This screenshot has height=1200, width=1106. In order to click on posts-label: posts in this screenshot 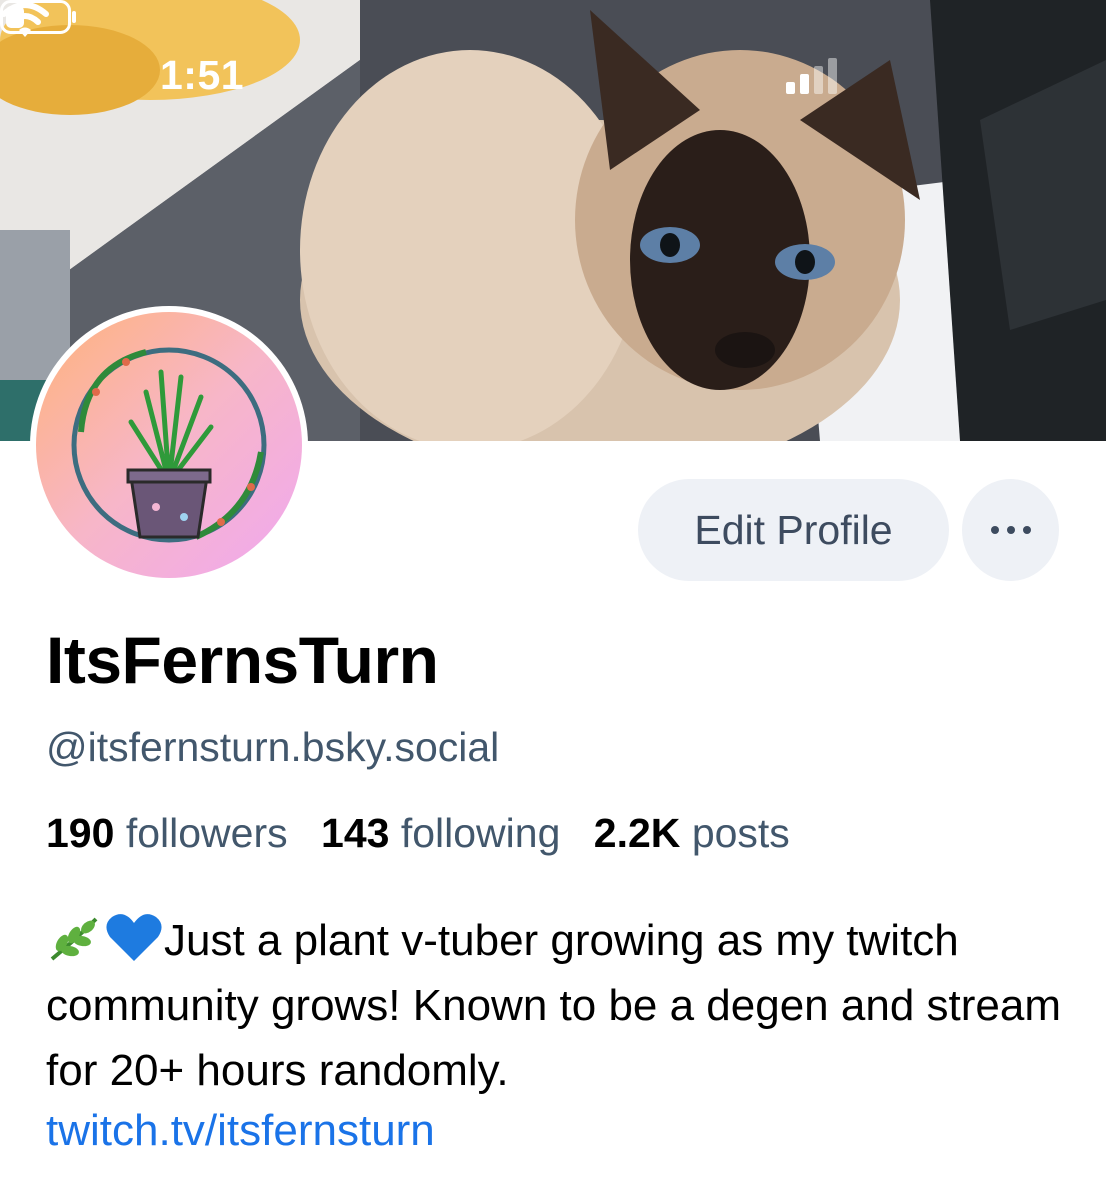, I will do `click(740, 833)`.